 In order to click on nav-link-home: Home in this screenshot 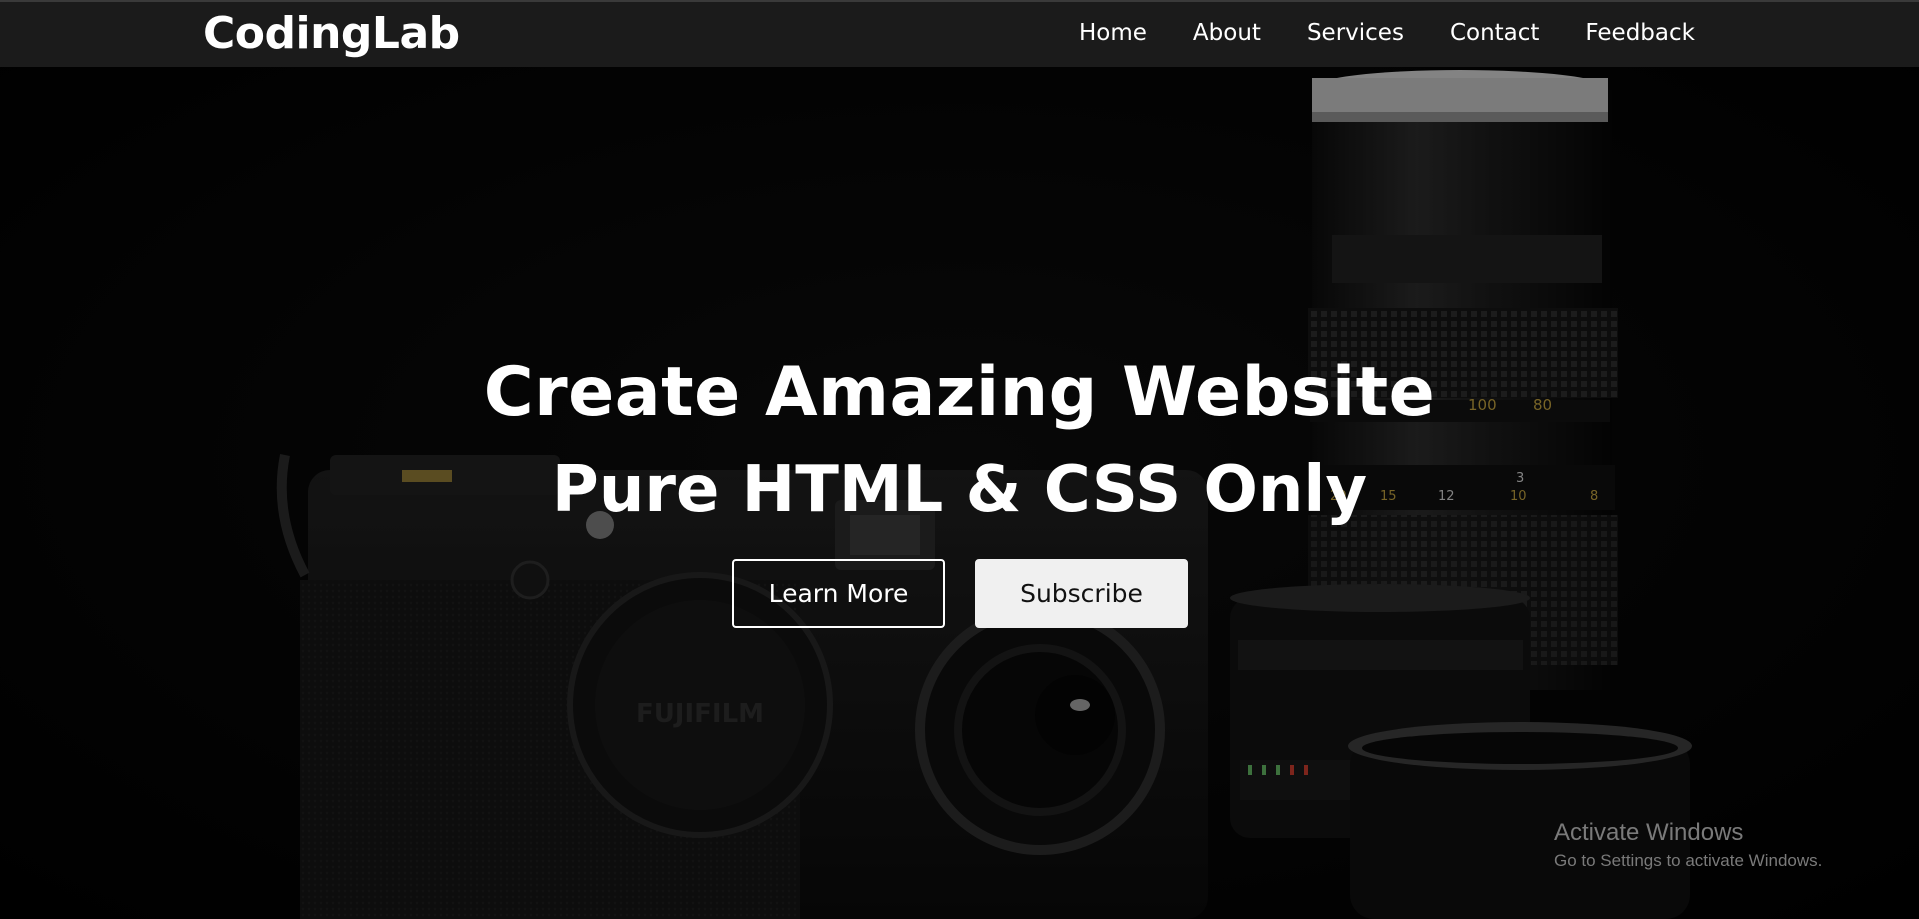, I will do `click(1113, 33)`.